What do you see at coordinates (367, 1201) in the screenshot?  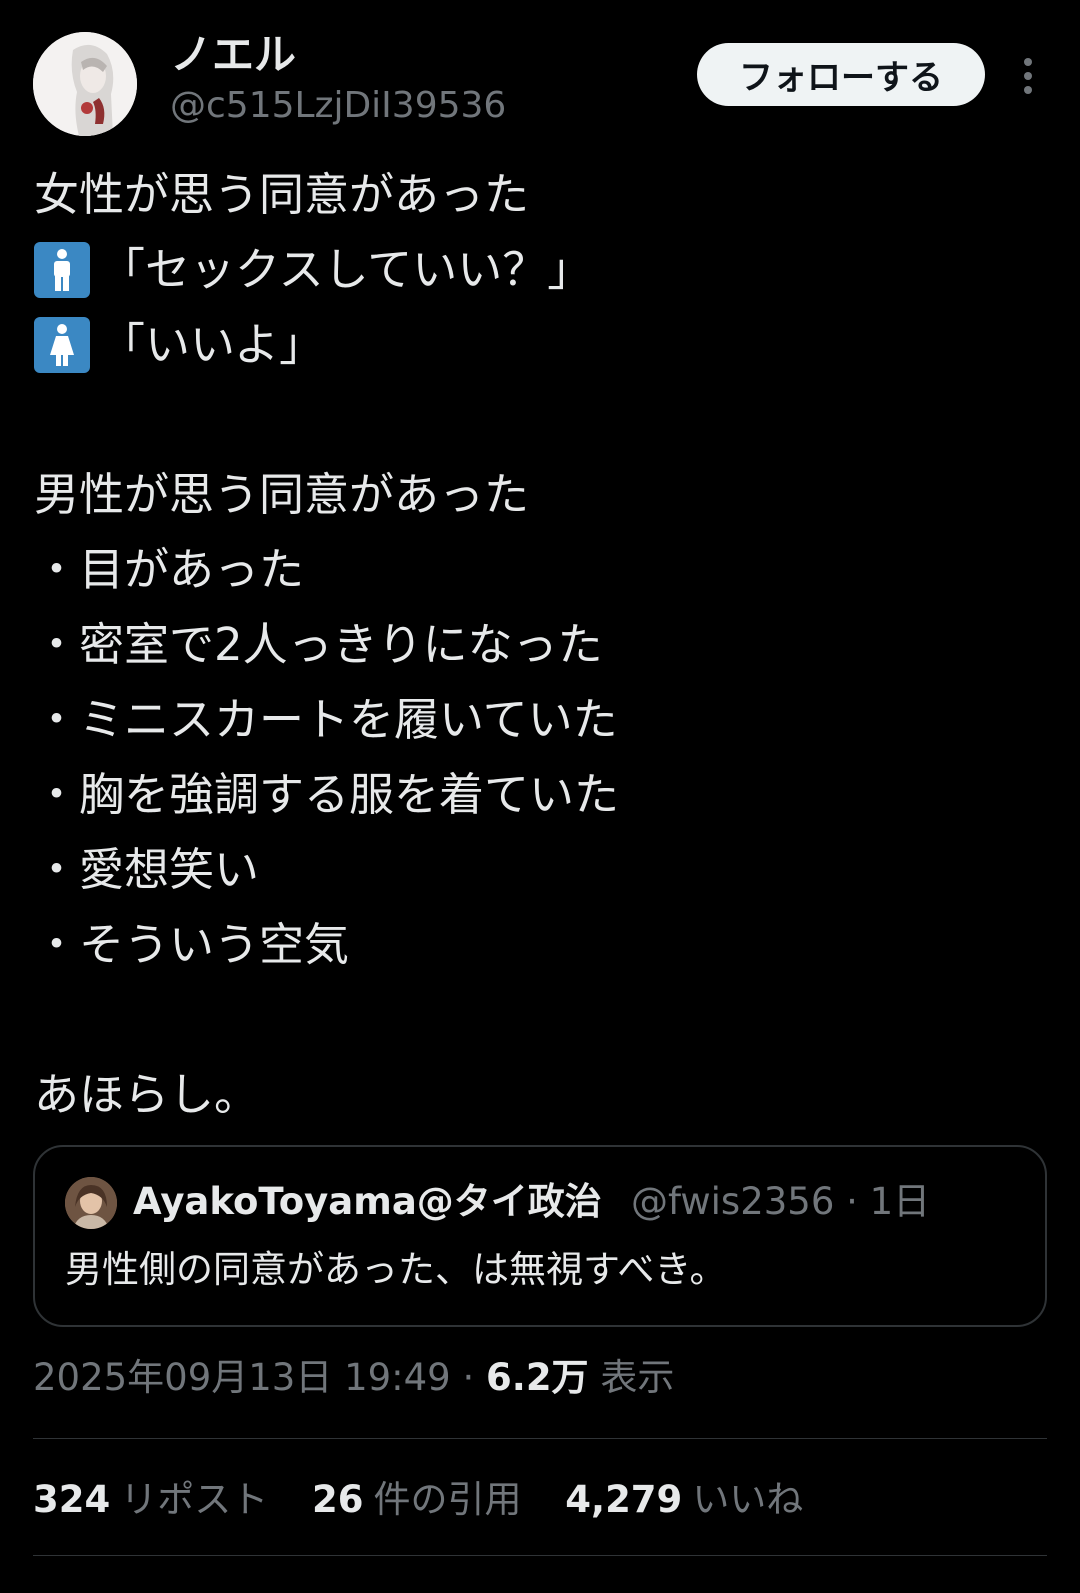 I see `quoted-author-name: AyakoToyama@タイ政治` at bounding box center [367, 1201].